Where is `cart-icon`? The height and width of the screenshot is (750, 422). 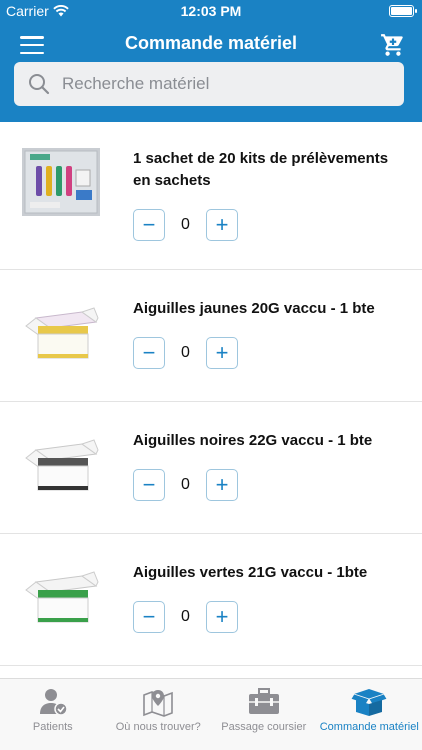
cart-icon is located at coordinates (393, 45).